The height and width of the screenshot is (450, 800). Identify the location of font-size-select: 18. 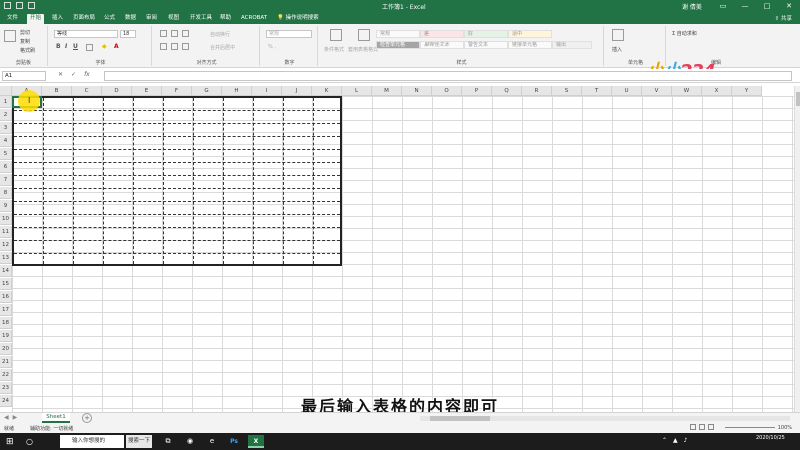
(128, 34).